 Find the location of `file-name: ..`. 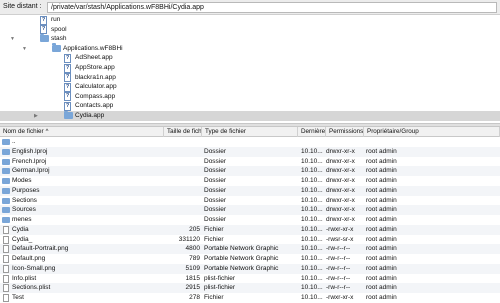

file-name: .. is located at coordinates (14, 141).